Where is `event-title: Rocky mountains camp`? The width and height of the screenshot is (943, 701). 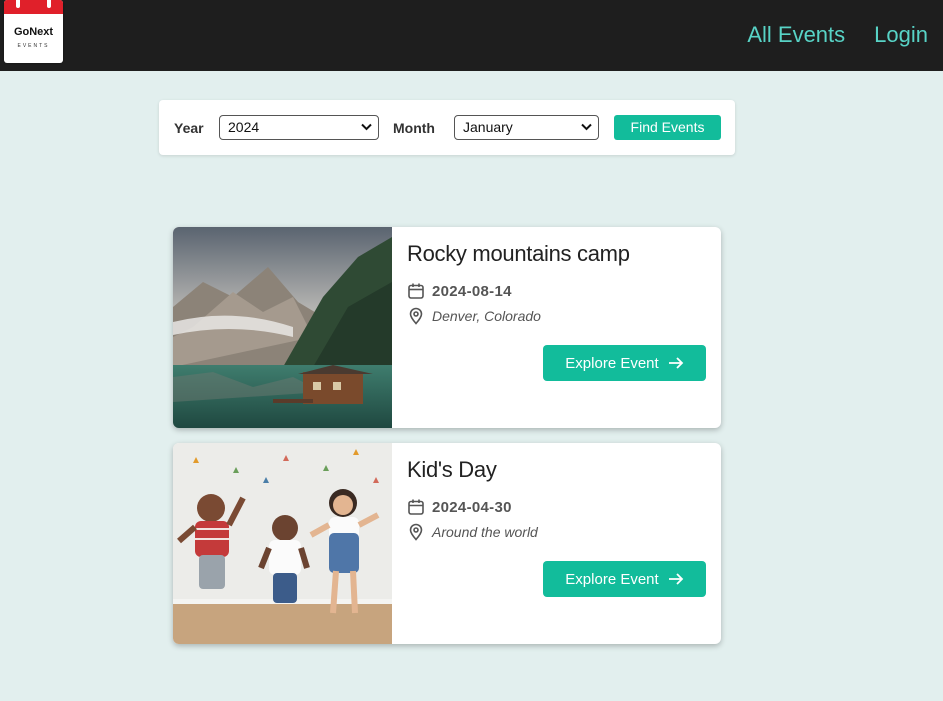
event-title: Rocky mountains camp is located at coordinates (518, 253).